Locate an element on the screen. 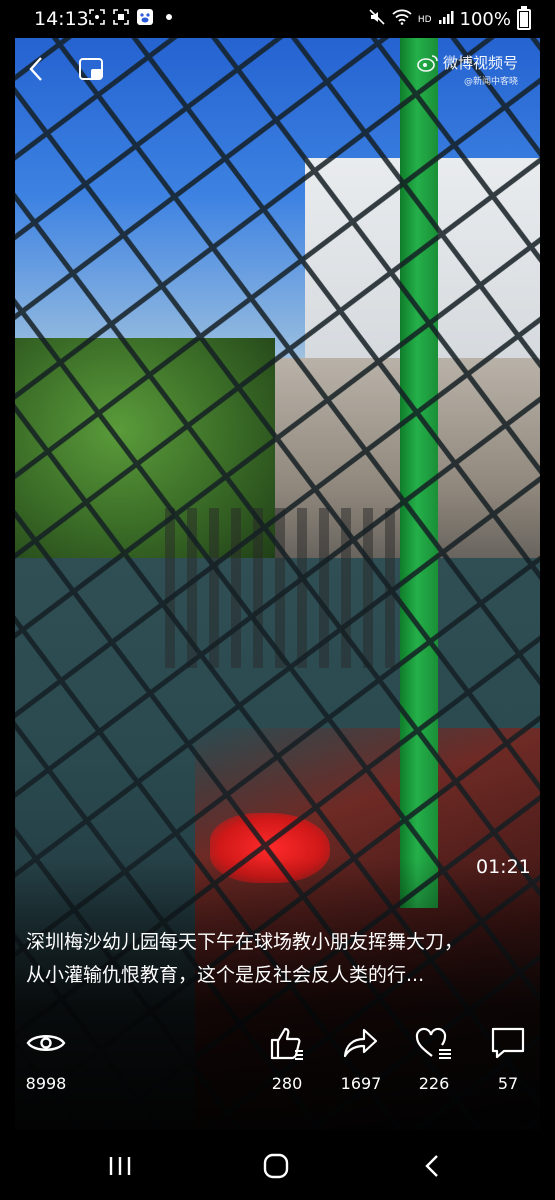  weibo-watermark: 微博视频号 @新闻中客晓 is located at coordinates (467, 69).